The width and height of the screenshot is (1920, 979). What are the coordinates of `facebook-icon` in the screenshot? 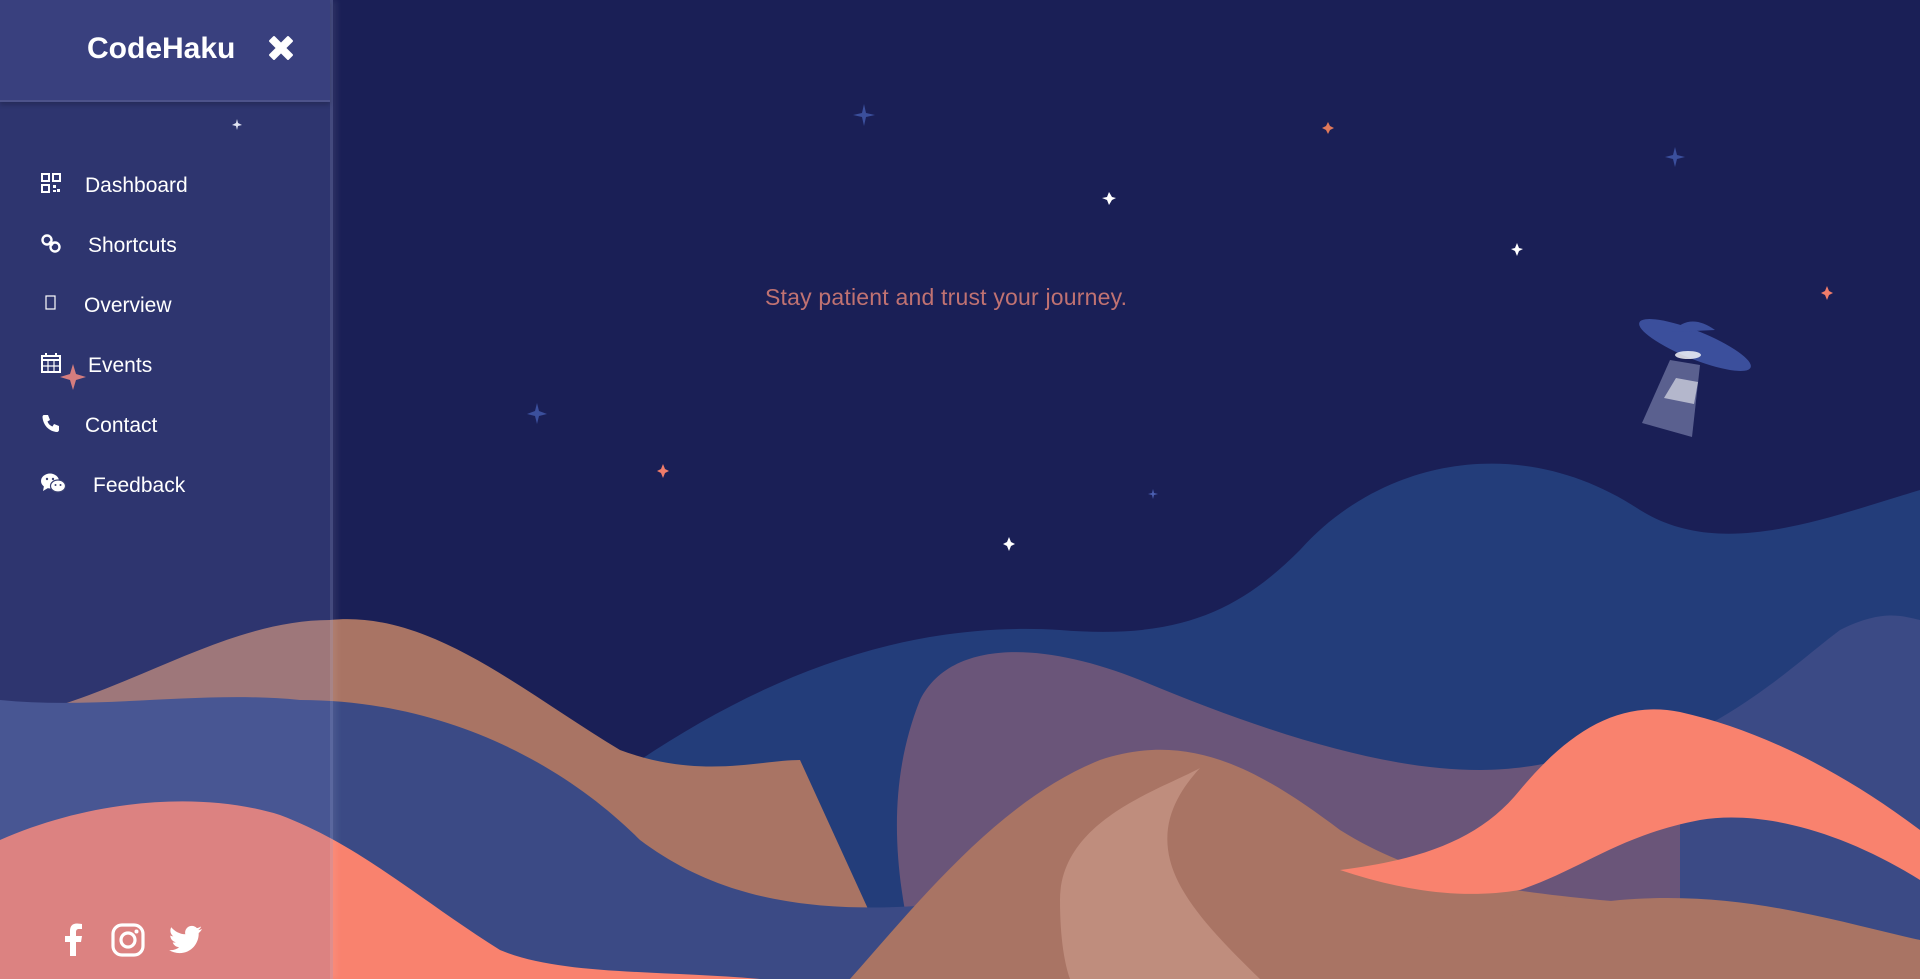 It's located at (73, 939).